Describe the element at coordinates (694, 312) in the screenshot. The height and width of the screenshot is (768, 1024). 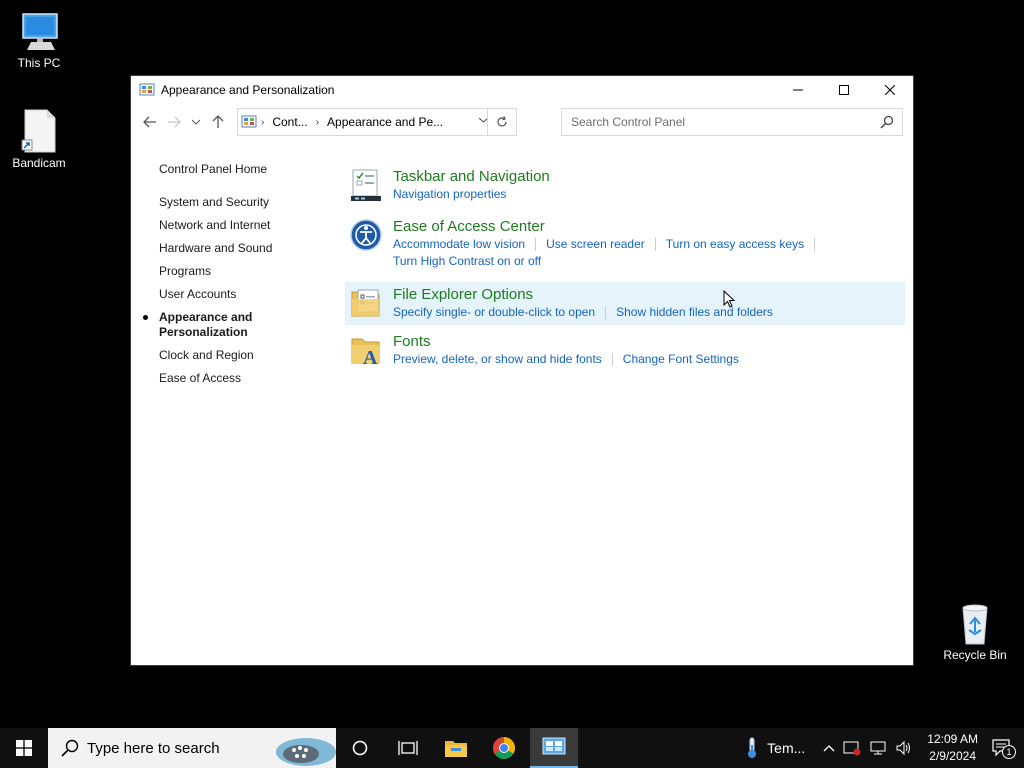
I see `link-show-hidden-files: Show hidden files and folders` at that location.